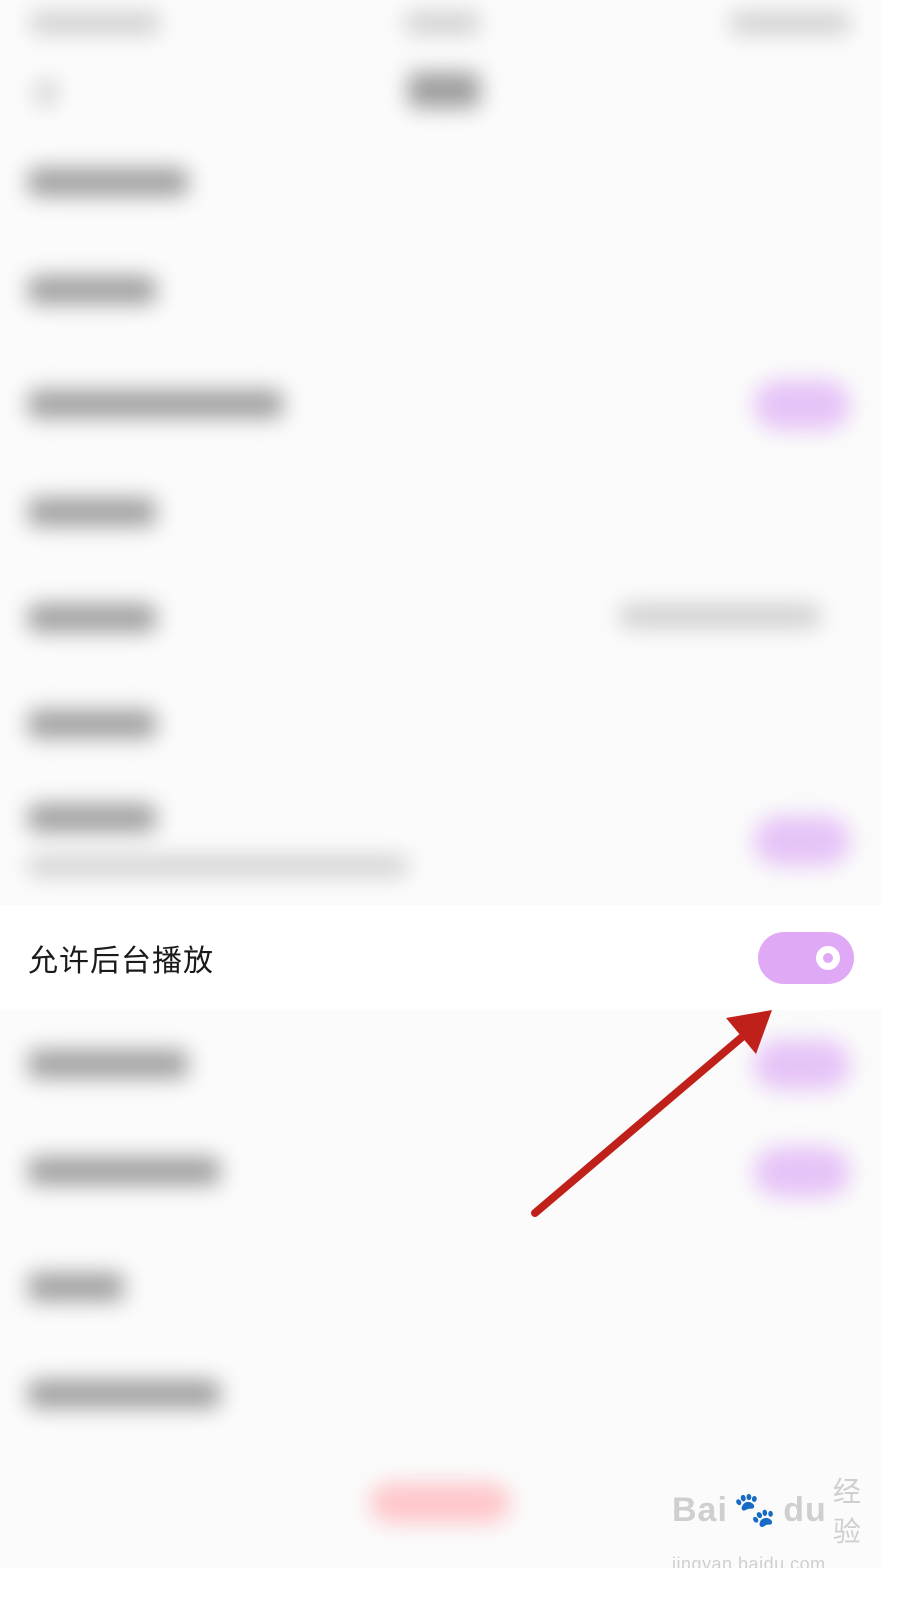  Describe the element at coordinates (121, 961) in the screenshot. I see `allow-background-play-label: 允许后台播放` at that location.